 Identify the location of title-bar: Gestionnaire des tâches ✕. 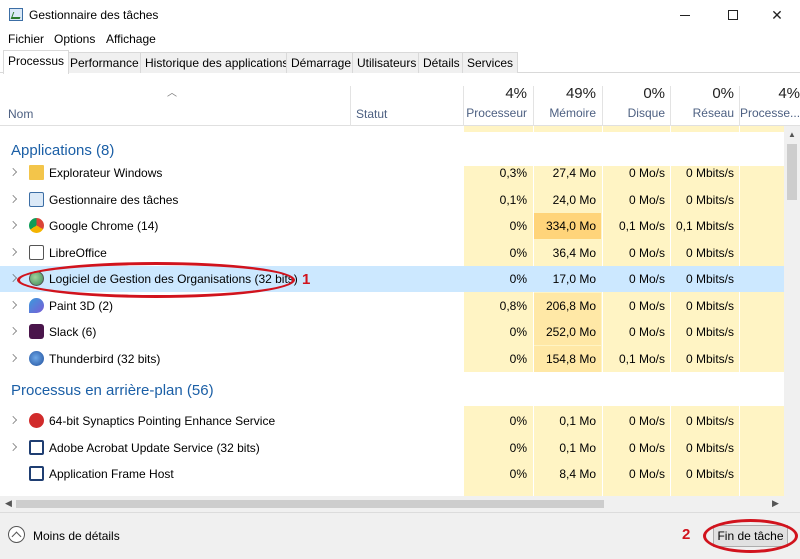
(400, 15).